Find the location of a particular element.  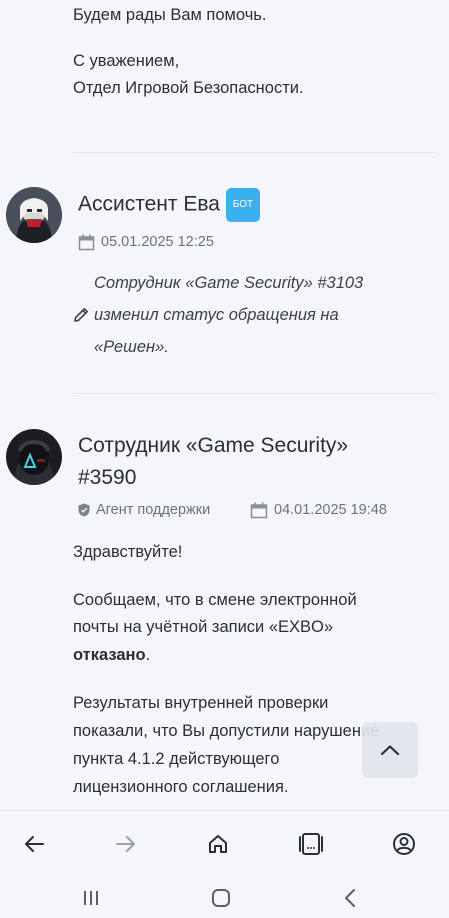

staff-role: Агент поддержки is located at coordinates (144, 510).